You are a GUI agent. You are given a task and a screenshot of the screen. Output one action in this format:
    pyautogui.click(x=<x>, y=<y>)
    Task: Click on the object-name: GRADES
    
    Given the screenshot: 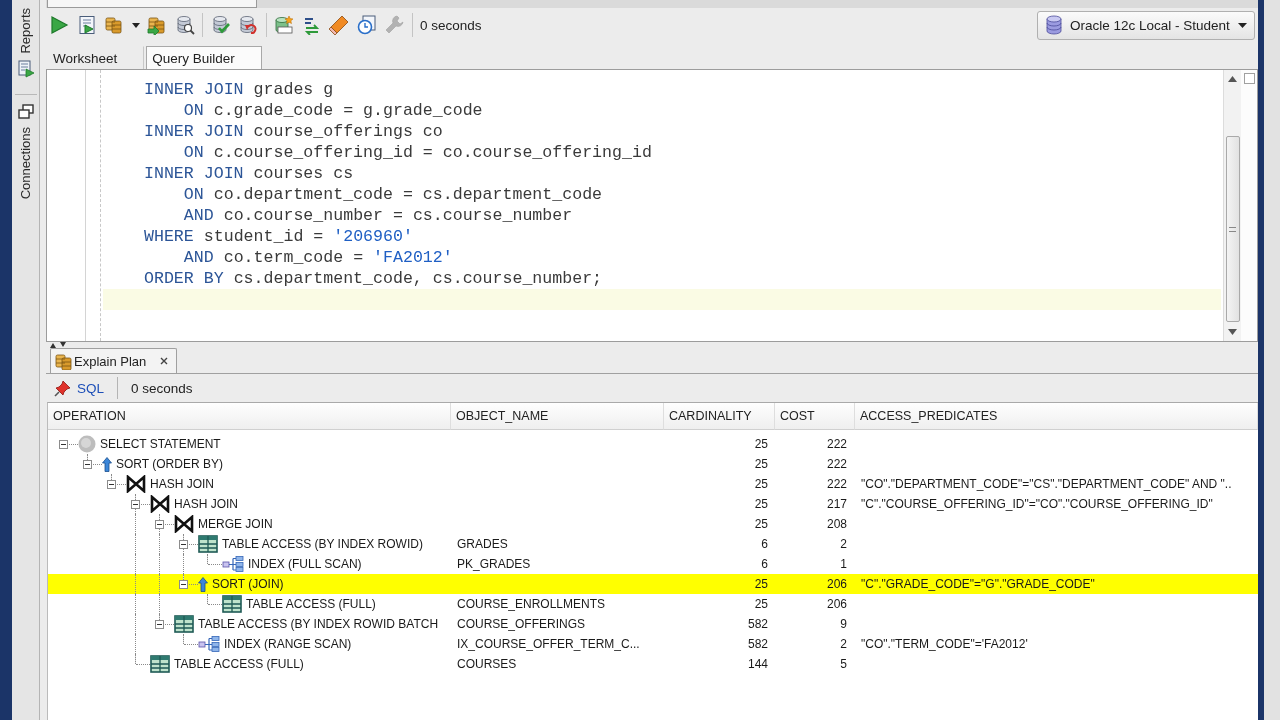 What is the action you would take?
    pyautogui.click(x=482, y=544)
    